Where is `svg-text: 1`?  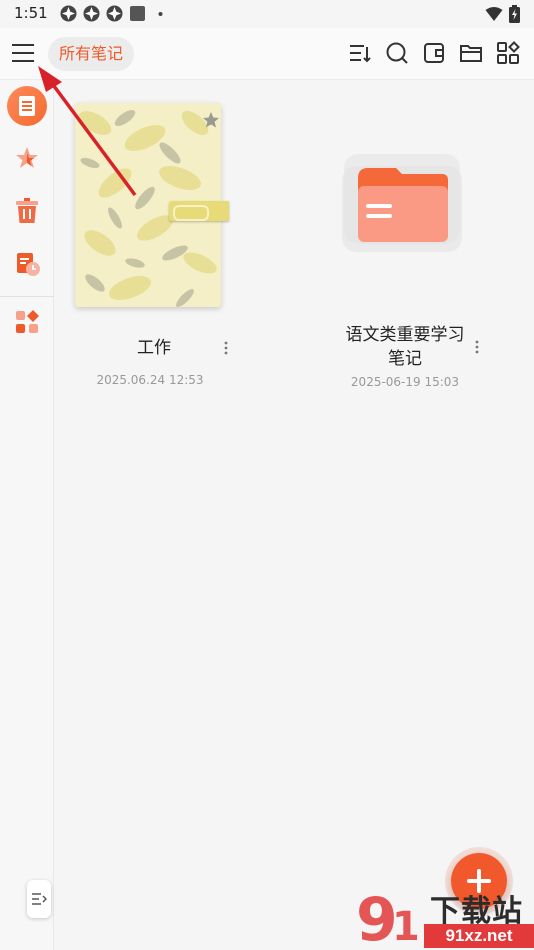 svg-text: 1 is located at coordinates (406, 927).